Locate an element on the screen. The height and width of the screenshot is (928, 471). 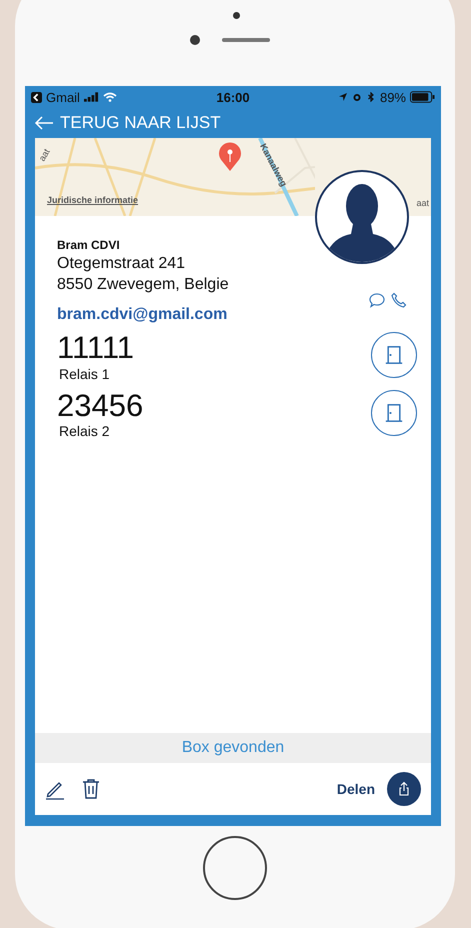
alarm-icon is located at coordinates (357, 97).